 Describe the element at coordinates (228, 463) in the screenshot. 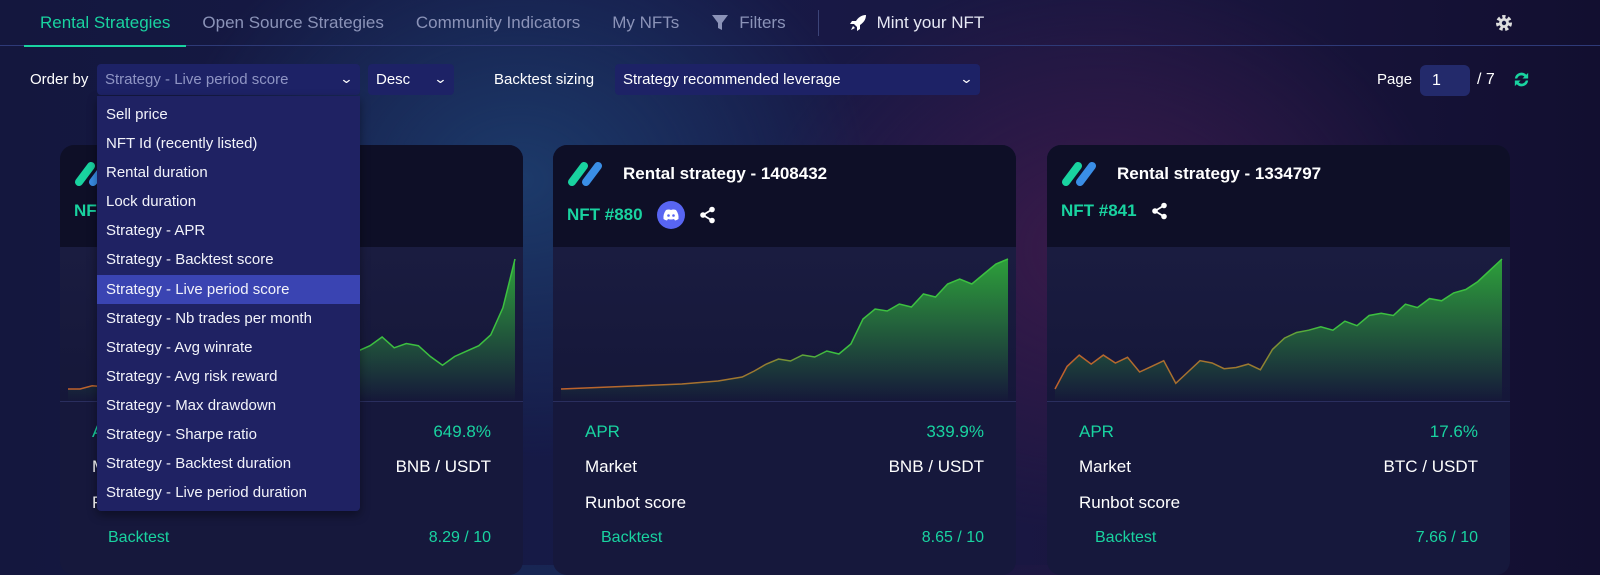

I see `dropdown-option: Strategy - Backtest duration` at that location.